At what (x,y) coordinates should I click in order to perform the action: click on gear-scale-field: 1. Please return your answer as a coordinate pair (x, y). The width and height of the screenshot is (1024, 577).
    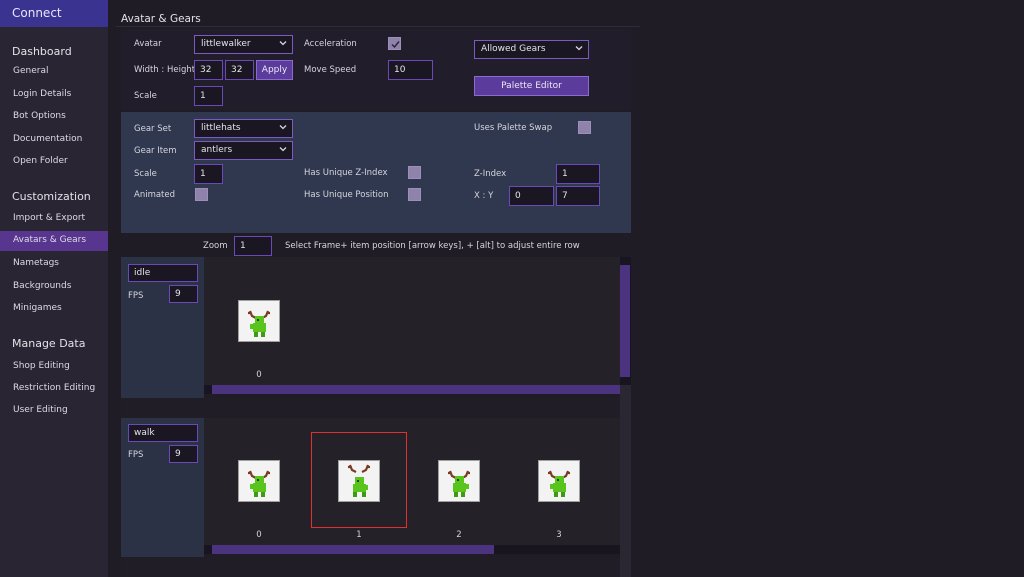
    Looking at the image, I should click on (208, 174).